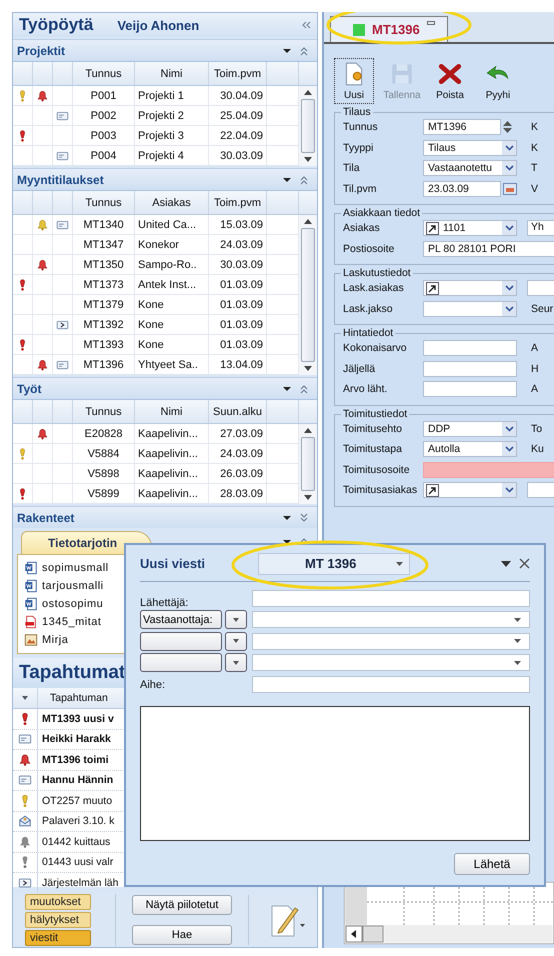 The image size is (554, 956). What do you see at coordinates (498, 81) in the screenshot?
I see `undo-button: Pyyhi` at bounding box center [498, 81].